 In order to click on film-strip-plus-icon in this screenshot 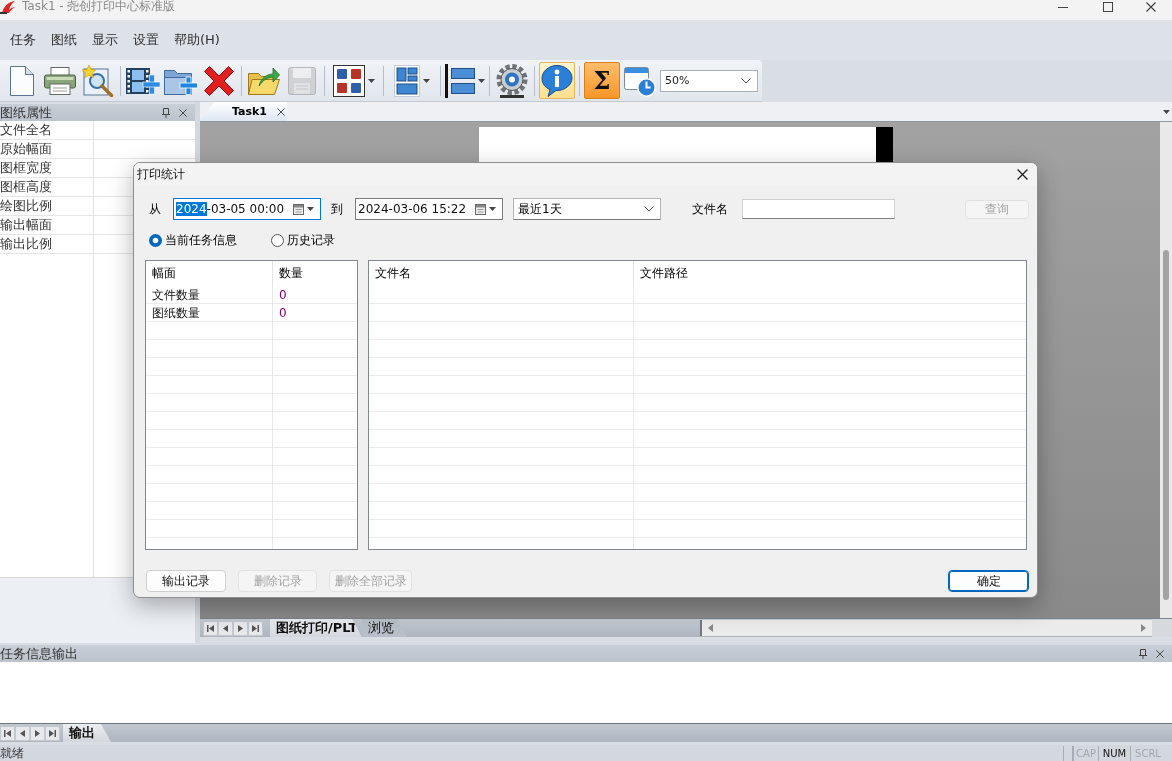, I will do `click(143, 80)`.